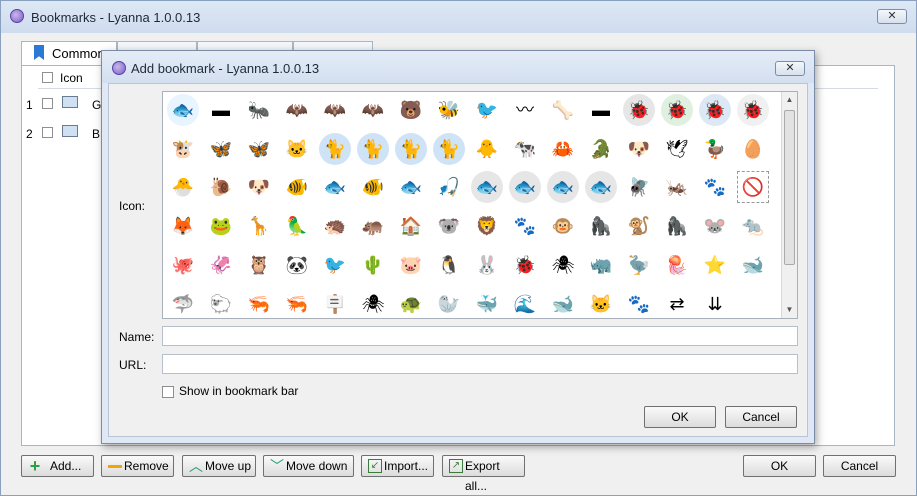  What do you see at coordinates (677, 110) in the screenshot?
I see `bug-add-icon: 🐞` at bounding box center [677, 110].